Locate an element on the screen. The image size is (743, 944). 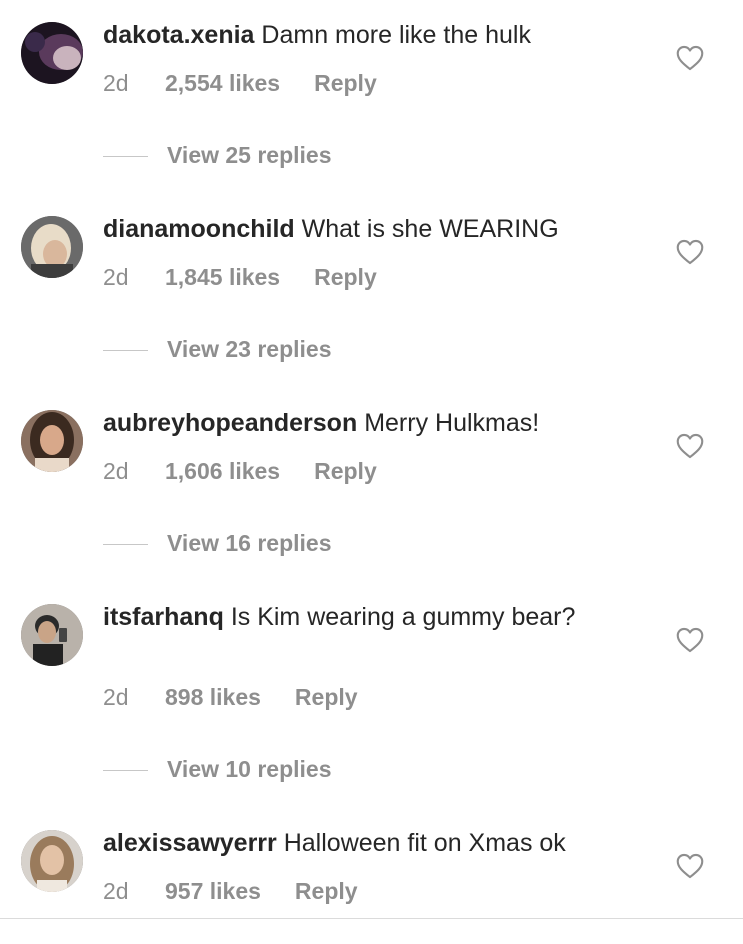
view-replies-button: View 10 replies is located at coordinates (217, 769).